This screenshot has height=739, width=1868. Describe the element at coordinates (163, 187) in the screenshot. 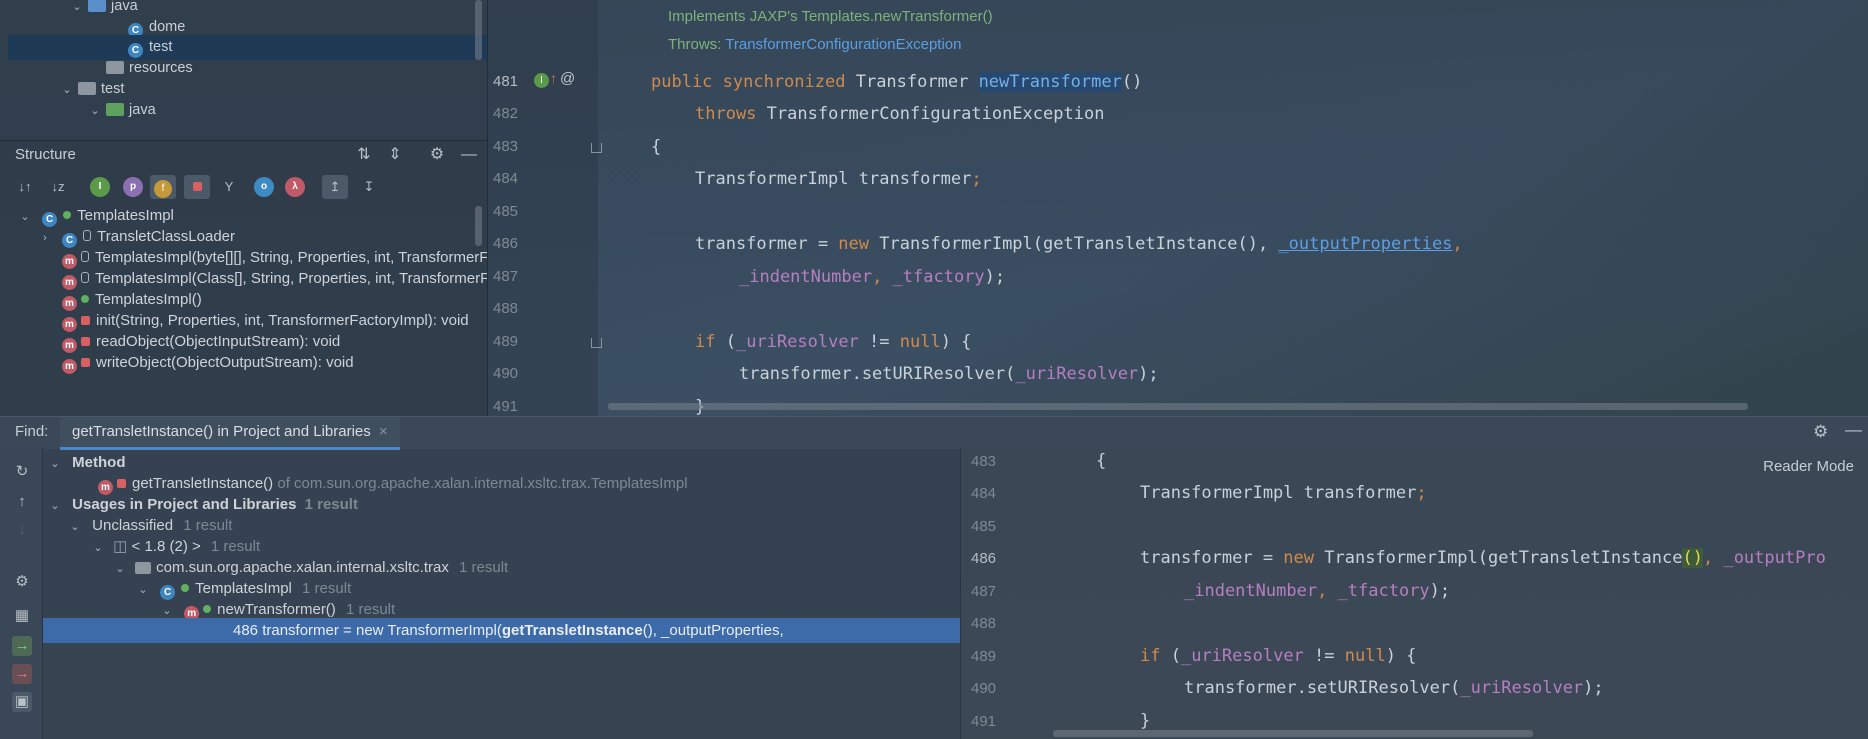

I see `show-fields-toggle: f` at that location.